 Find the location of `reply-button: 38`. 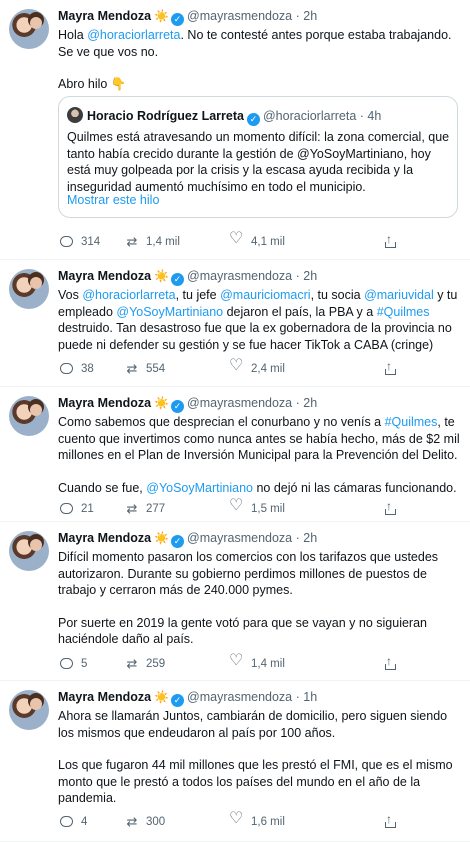

reply-button: 38 is located at coordinates (76, 369).